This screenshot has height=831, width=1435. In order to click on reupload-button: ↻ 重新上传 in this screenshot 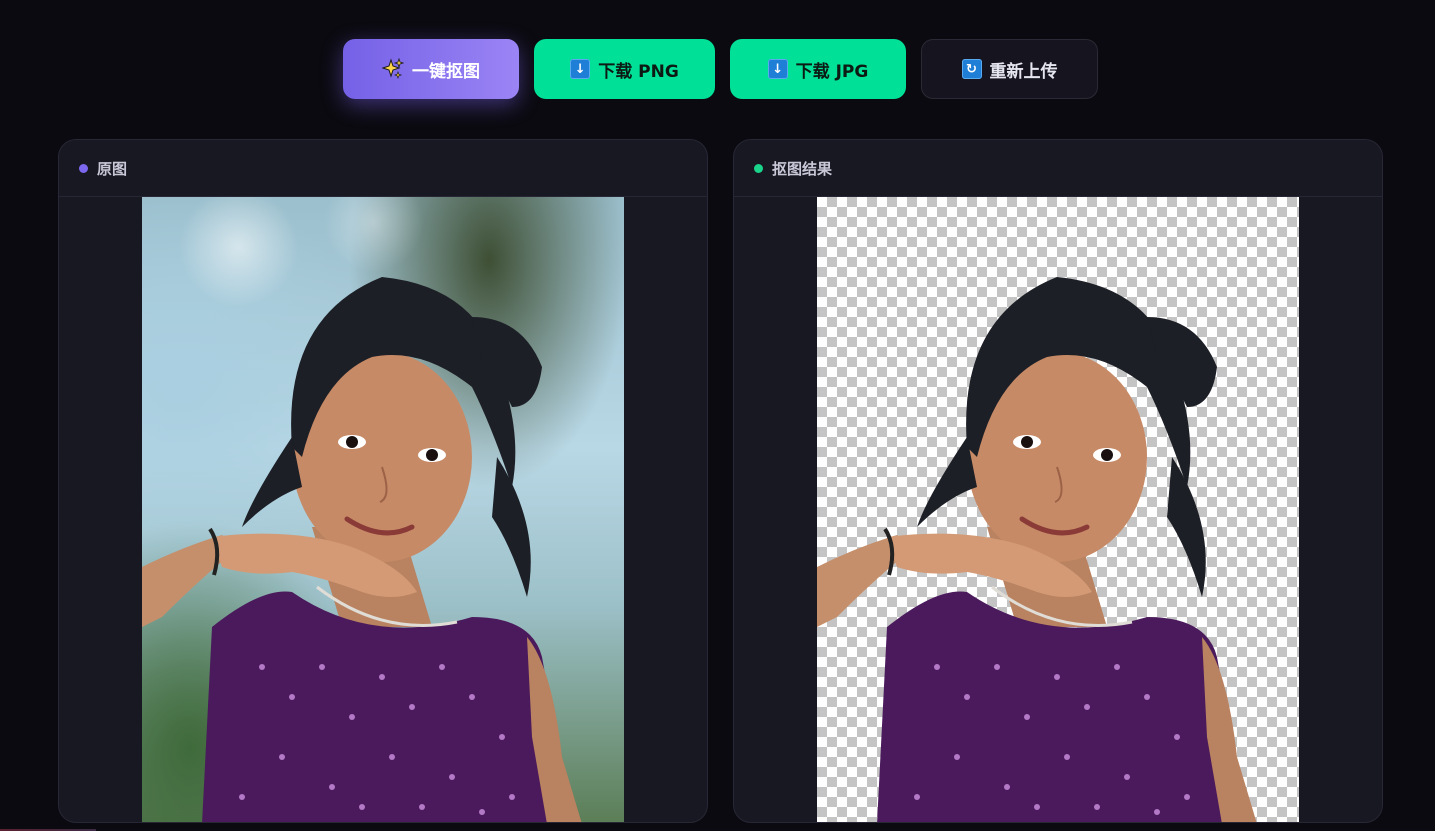, I will do `click(1009, 69)`.